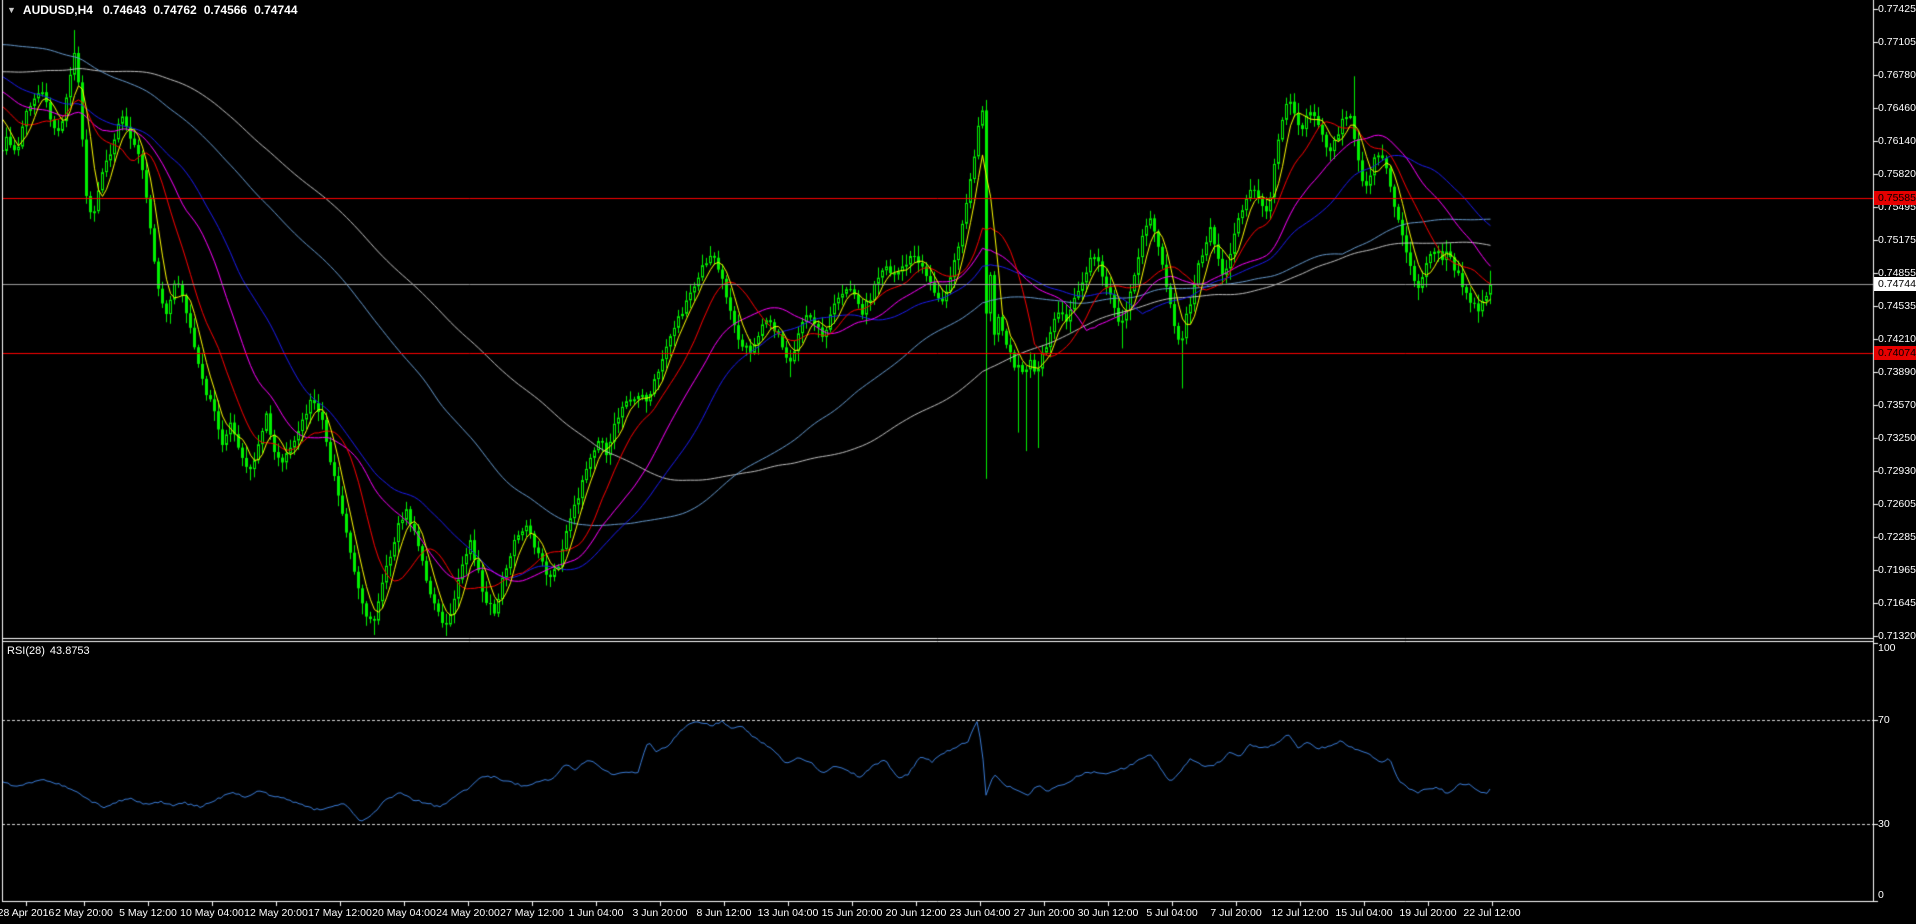  What do you see at coordinates (48, 651) in the screenshot?
I see `rsi-indicator-label: RSI(28) 43.8753` at bounding box center [48, 651].